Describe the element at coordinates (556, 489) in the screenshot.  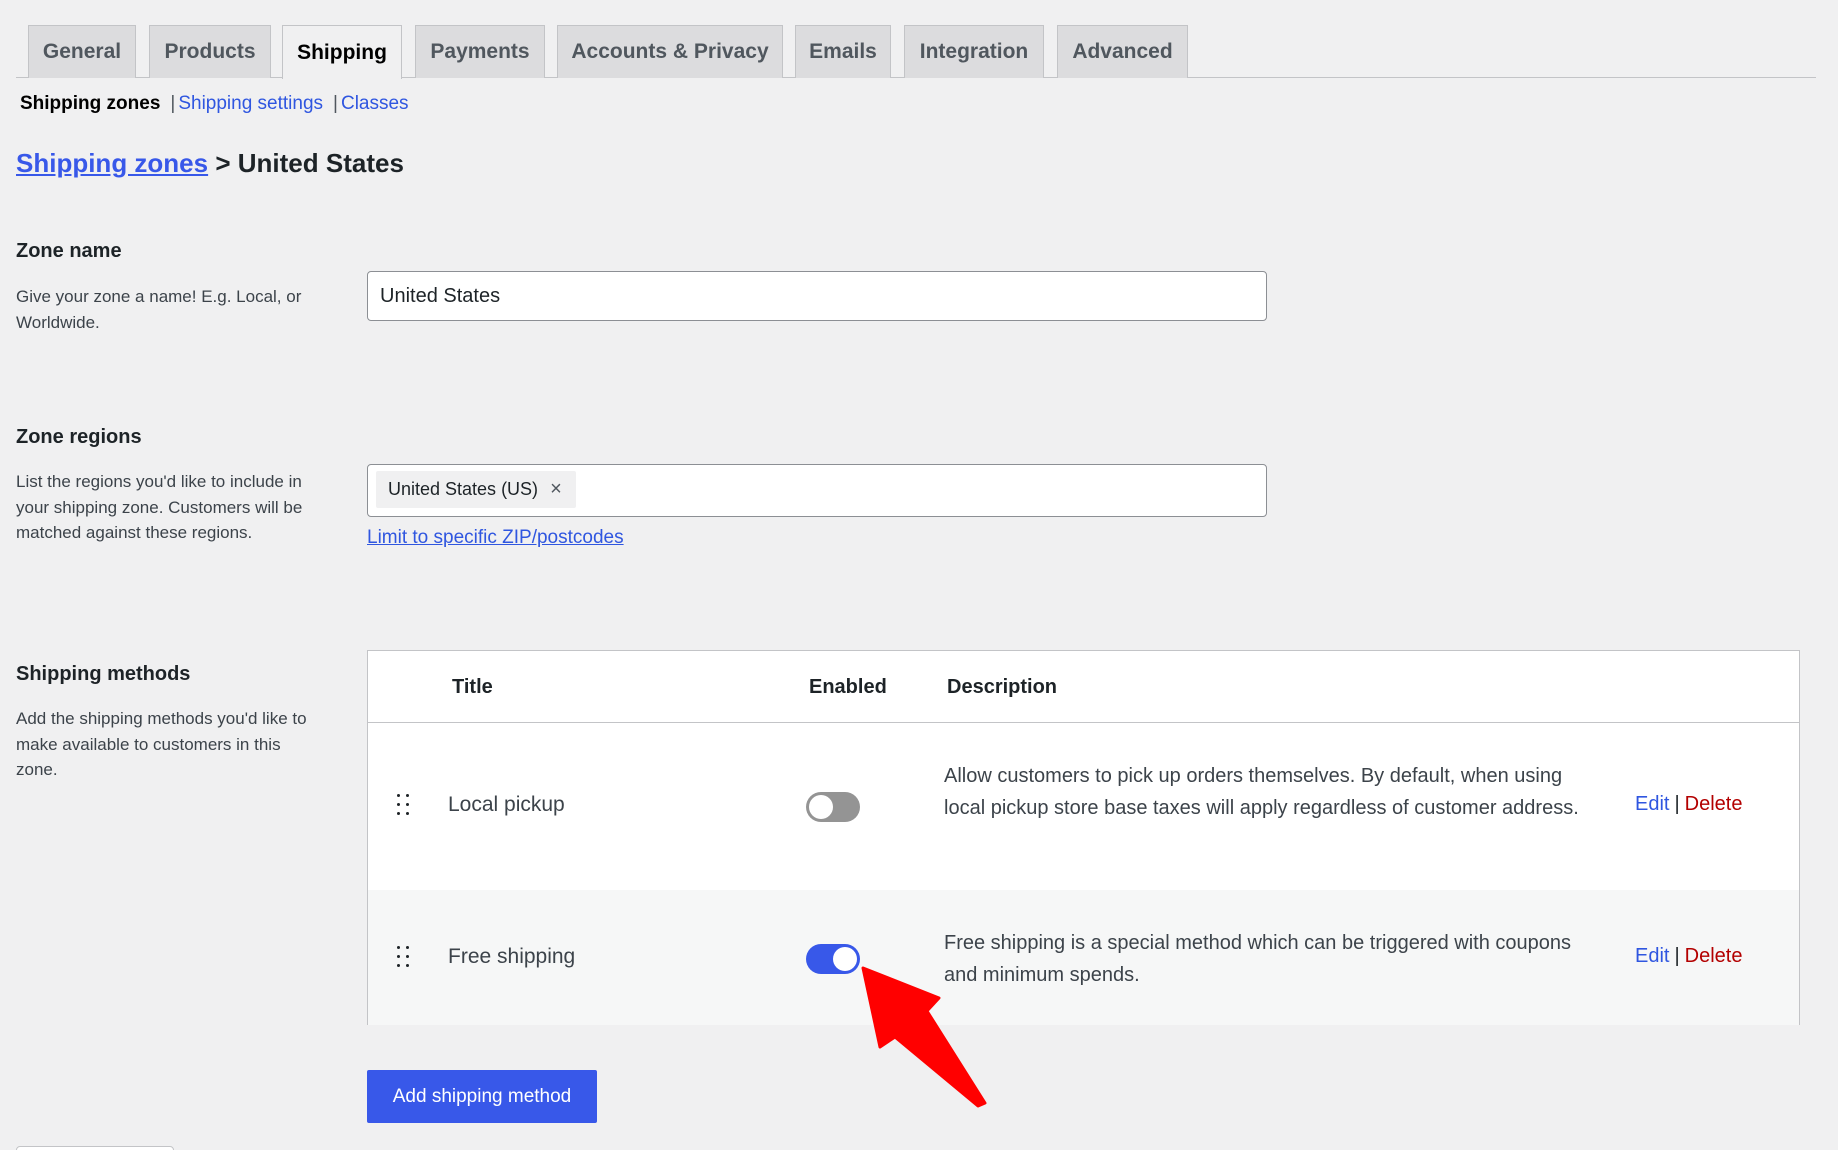
I see `close-icon: ×` at that location.